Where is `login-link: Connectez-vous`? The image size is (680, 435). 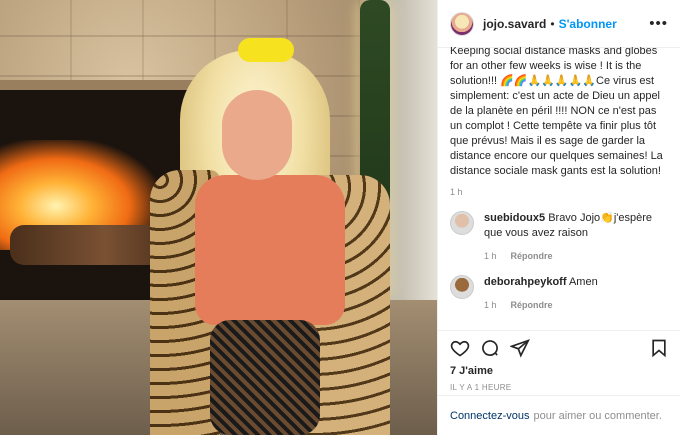
login-link: Connectez-vous is located at coordinates (490, 416).